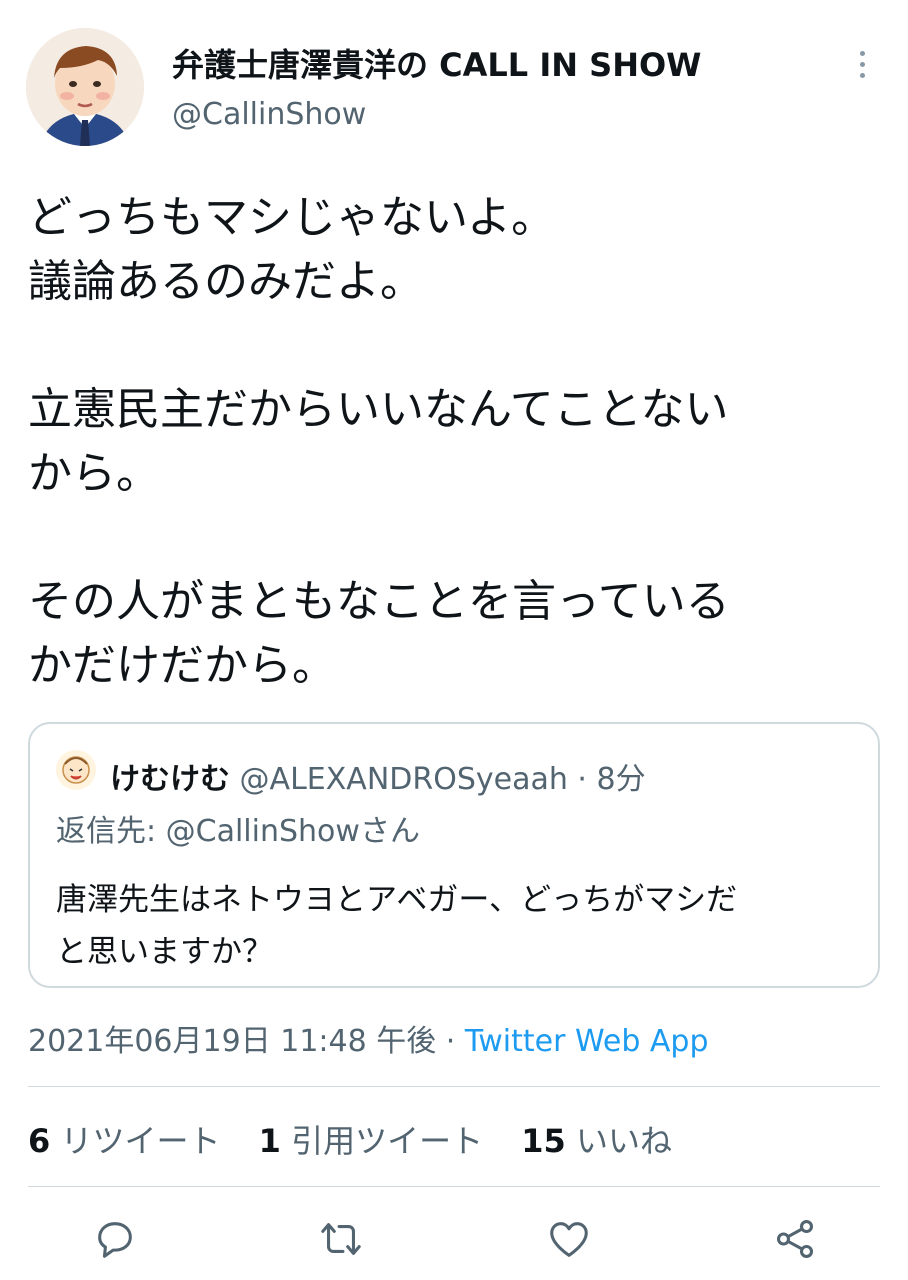 This screenshot has width=908, height=1280. What do you see at coordinates (39, 1141) in the screenshot?
I see `retweet-count: 6` at bounding box center [39, 1141].